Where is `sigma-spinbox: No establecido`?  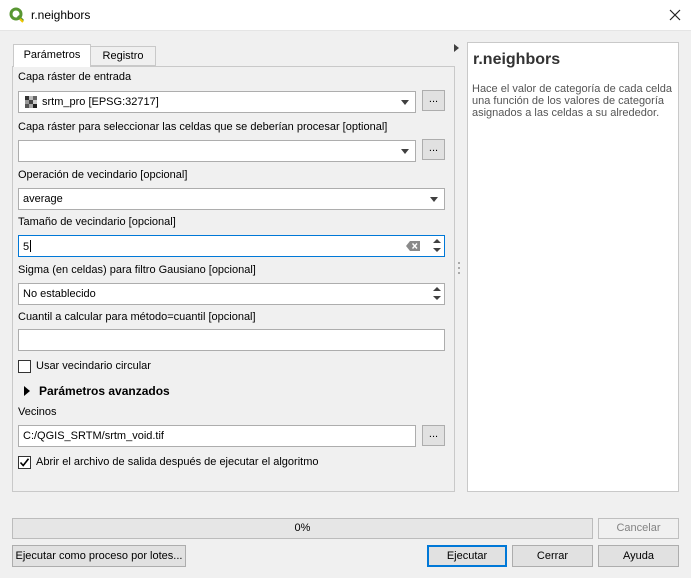
sigma-spinbox: No establecido is located at coordinates (231, 294).